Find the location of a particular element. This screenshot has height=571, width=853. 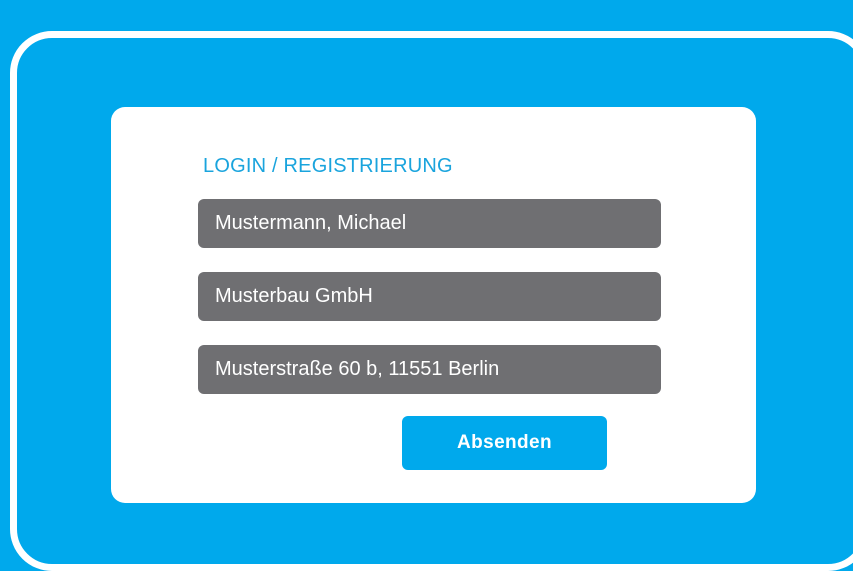

company-field: Musterbau GmbH is located at coordinates (429, 296).